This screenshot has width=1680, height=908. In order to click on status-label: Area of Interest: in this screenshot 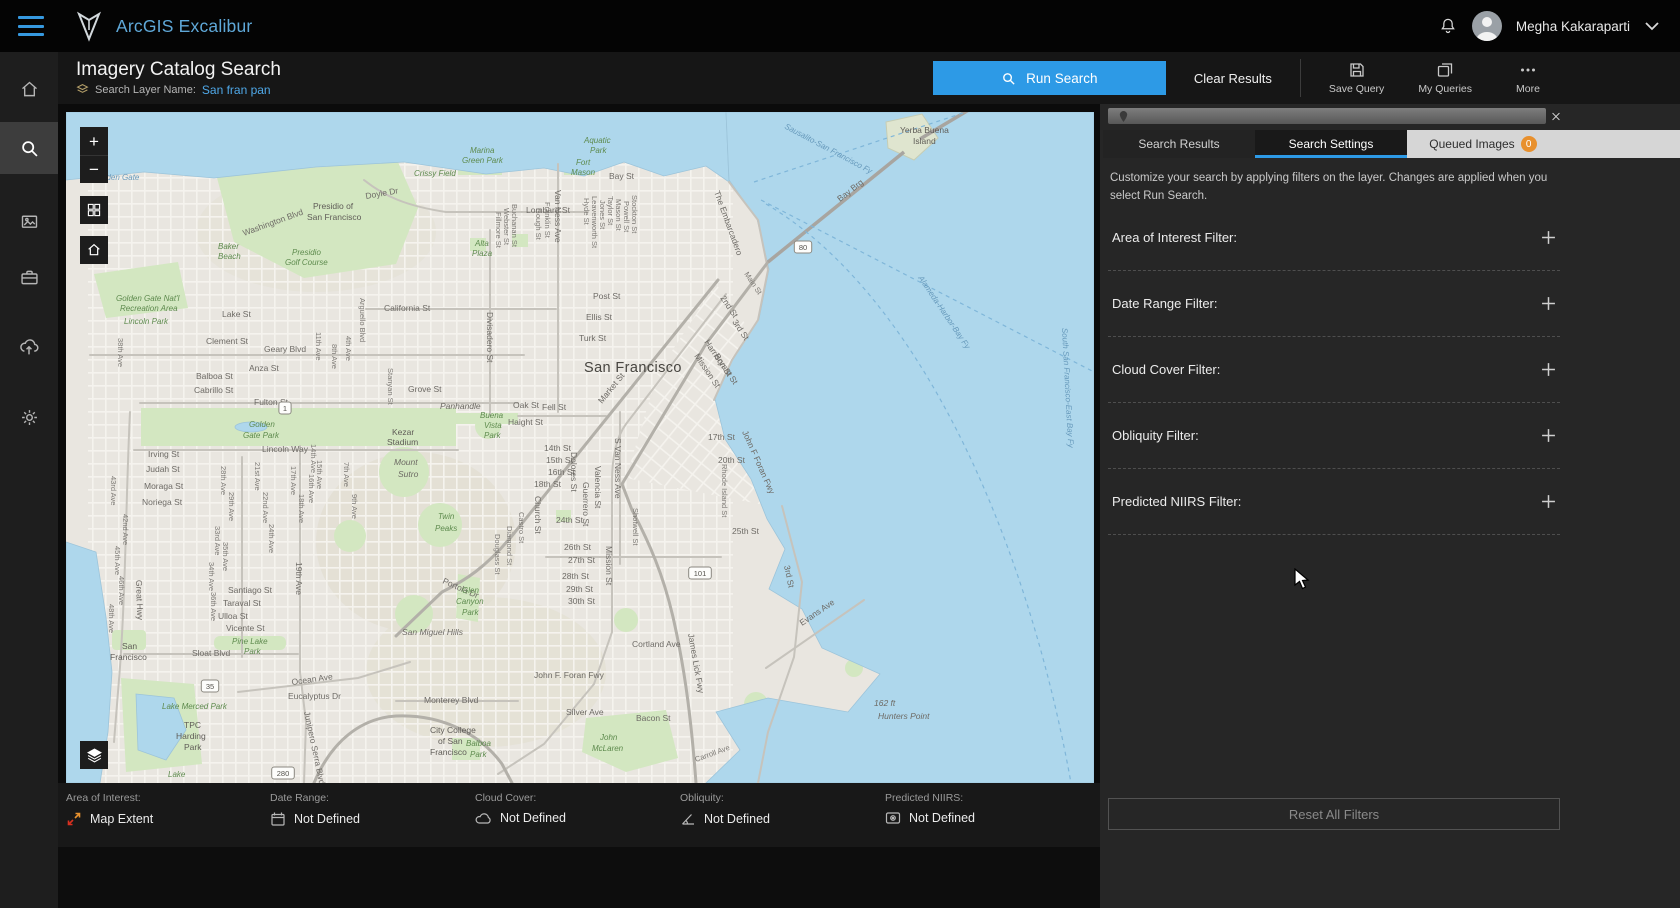, I will do `click(103, 798)`.